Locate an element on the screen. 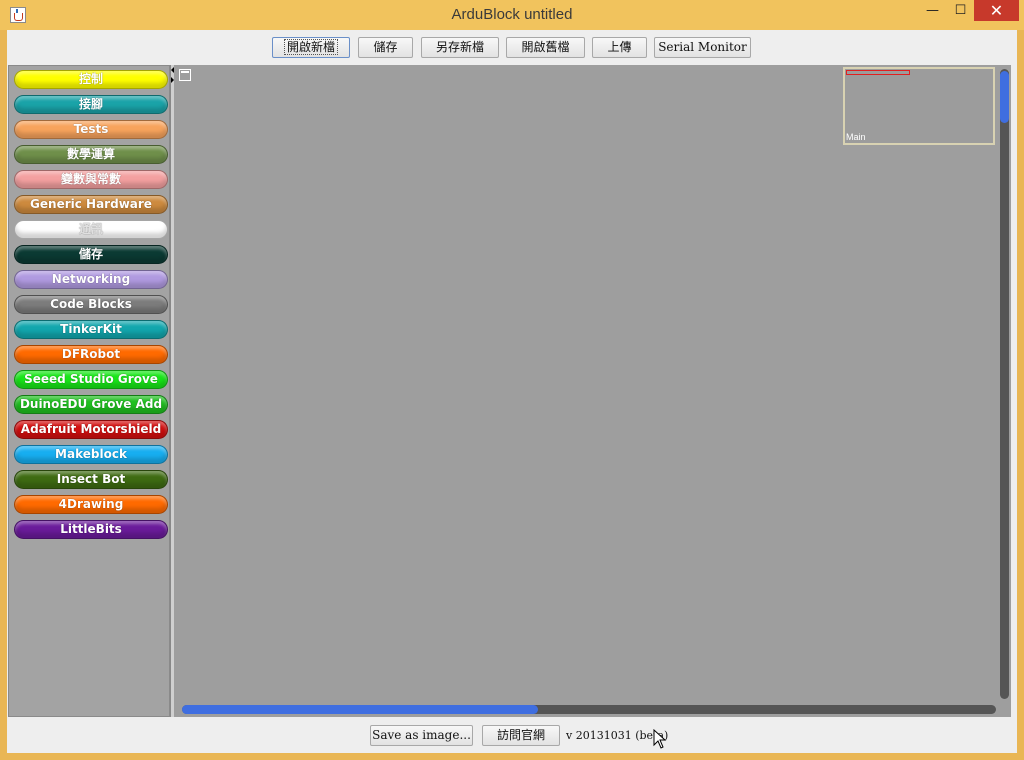  category-dfrobot: DFRobot is located at coordinates (91, 354).